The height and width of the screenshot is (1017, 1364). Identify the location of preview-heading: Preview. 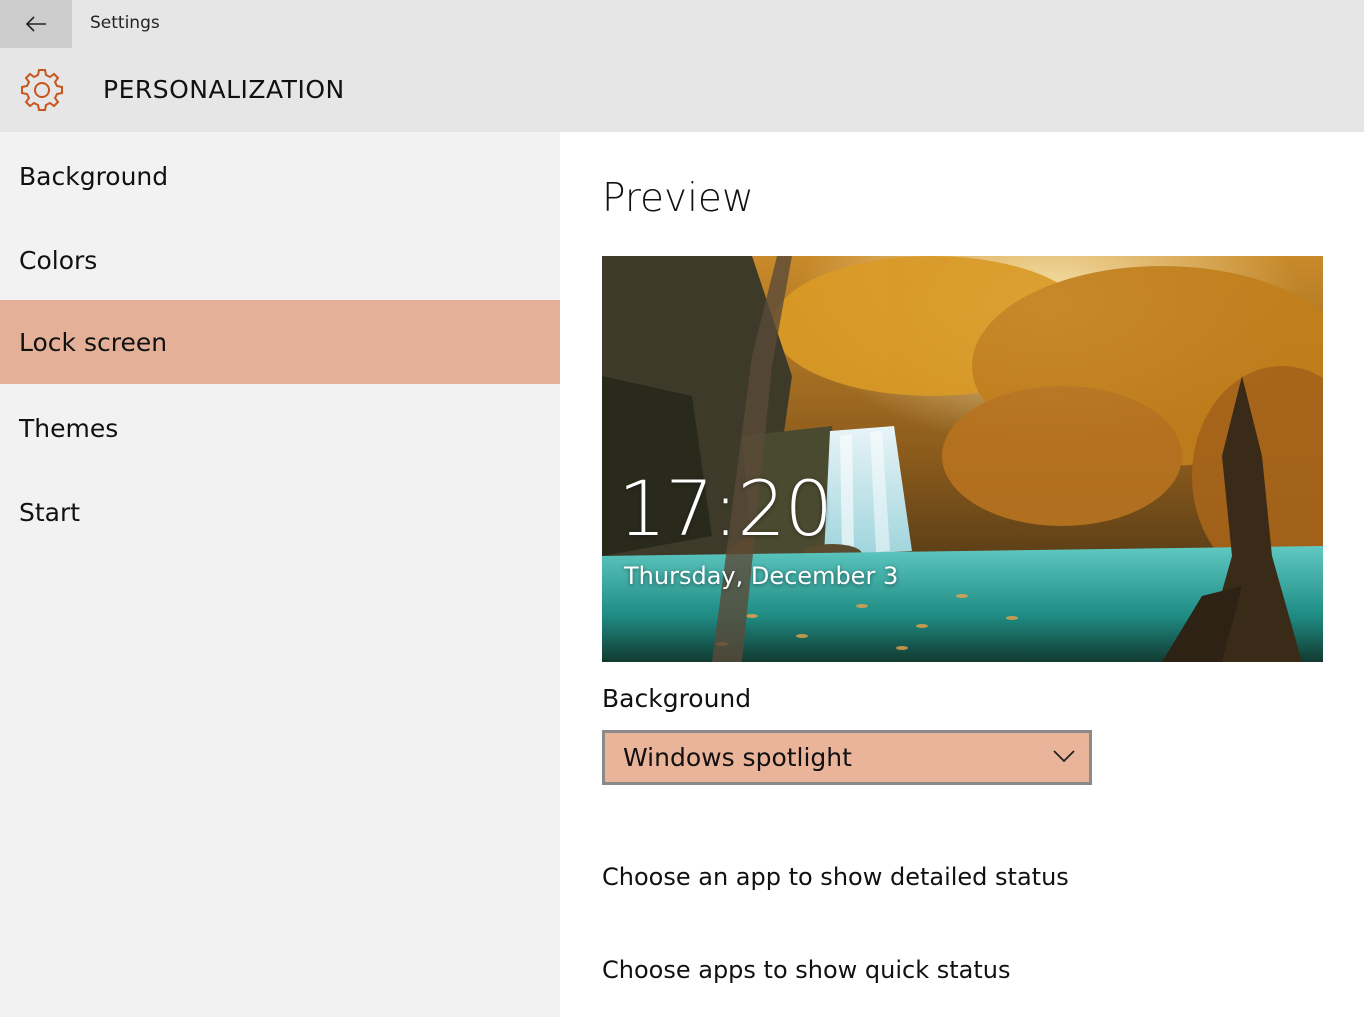
(678, 198).